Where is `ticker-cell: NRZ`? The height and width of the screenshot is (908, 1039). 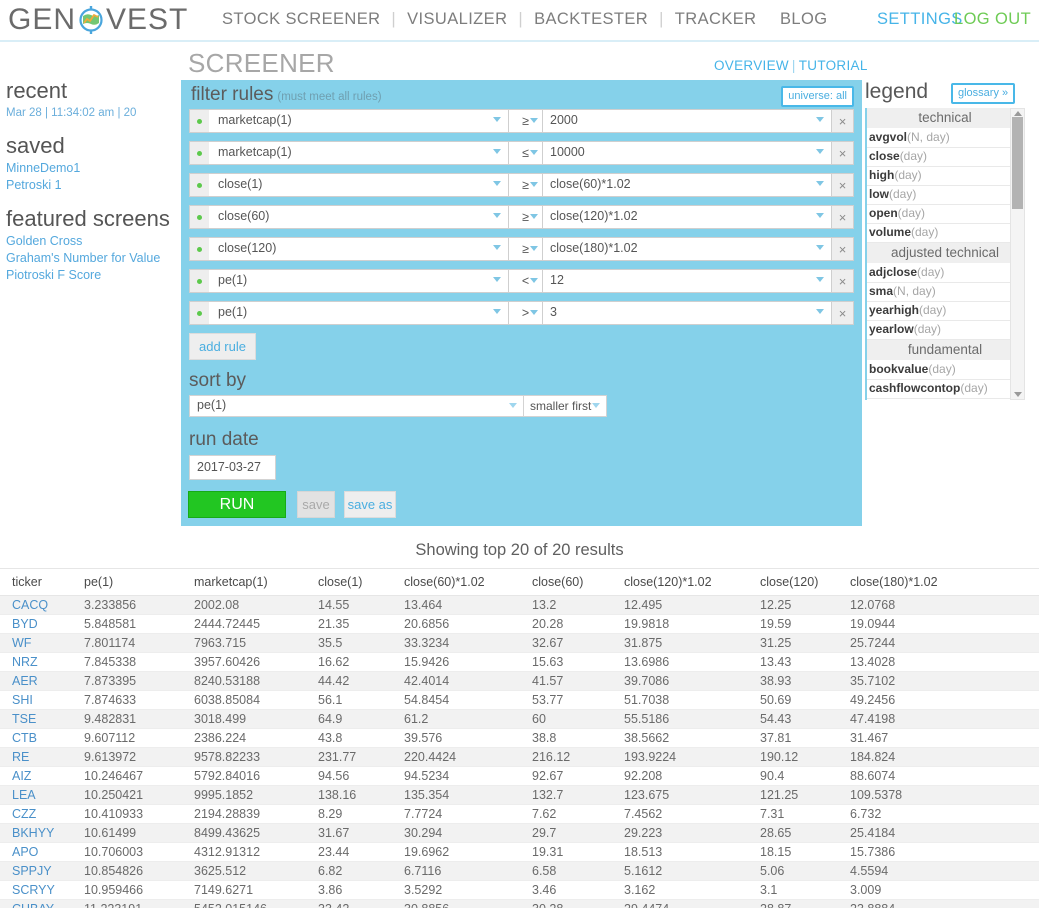
ticker-cell: NRZ is located at coordinates (42, 662).